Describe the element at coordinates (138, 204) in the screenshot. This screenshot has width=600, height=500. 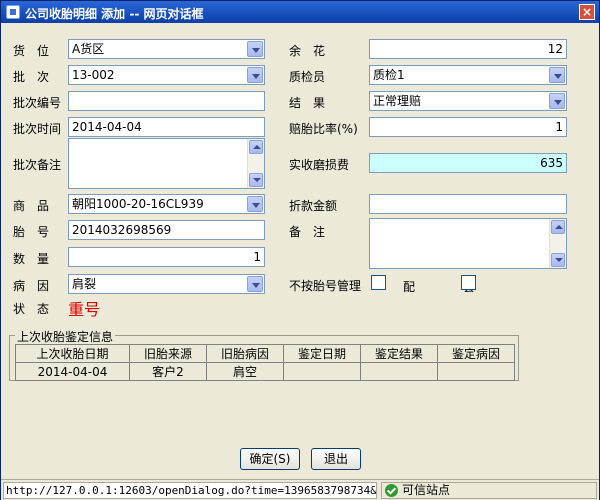
I see `product-value: 朝阳1000-20-16CL939` at that location.